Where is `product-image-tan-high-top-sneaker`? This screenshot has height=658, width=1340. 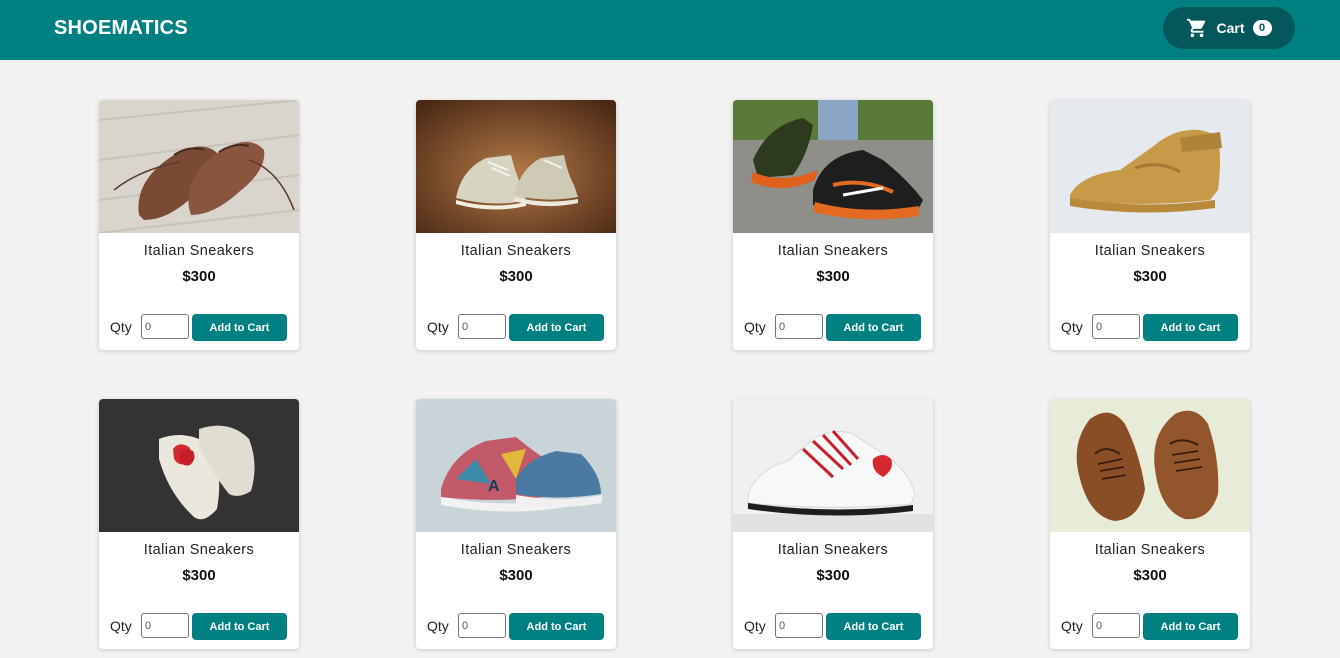
product-image-tan-high-top-sneaker is located at coordinates (1150, 166).